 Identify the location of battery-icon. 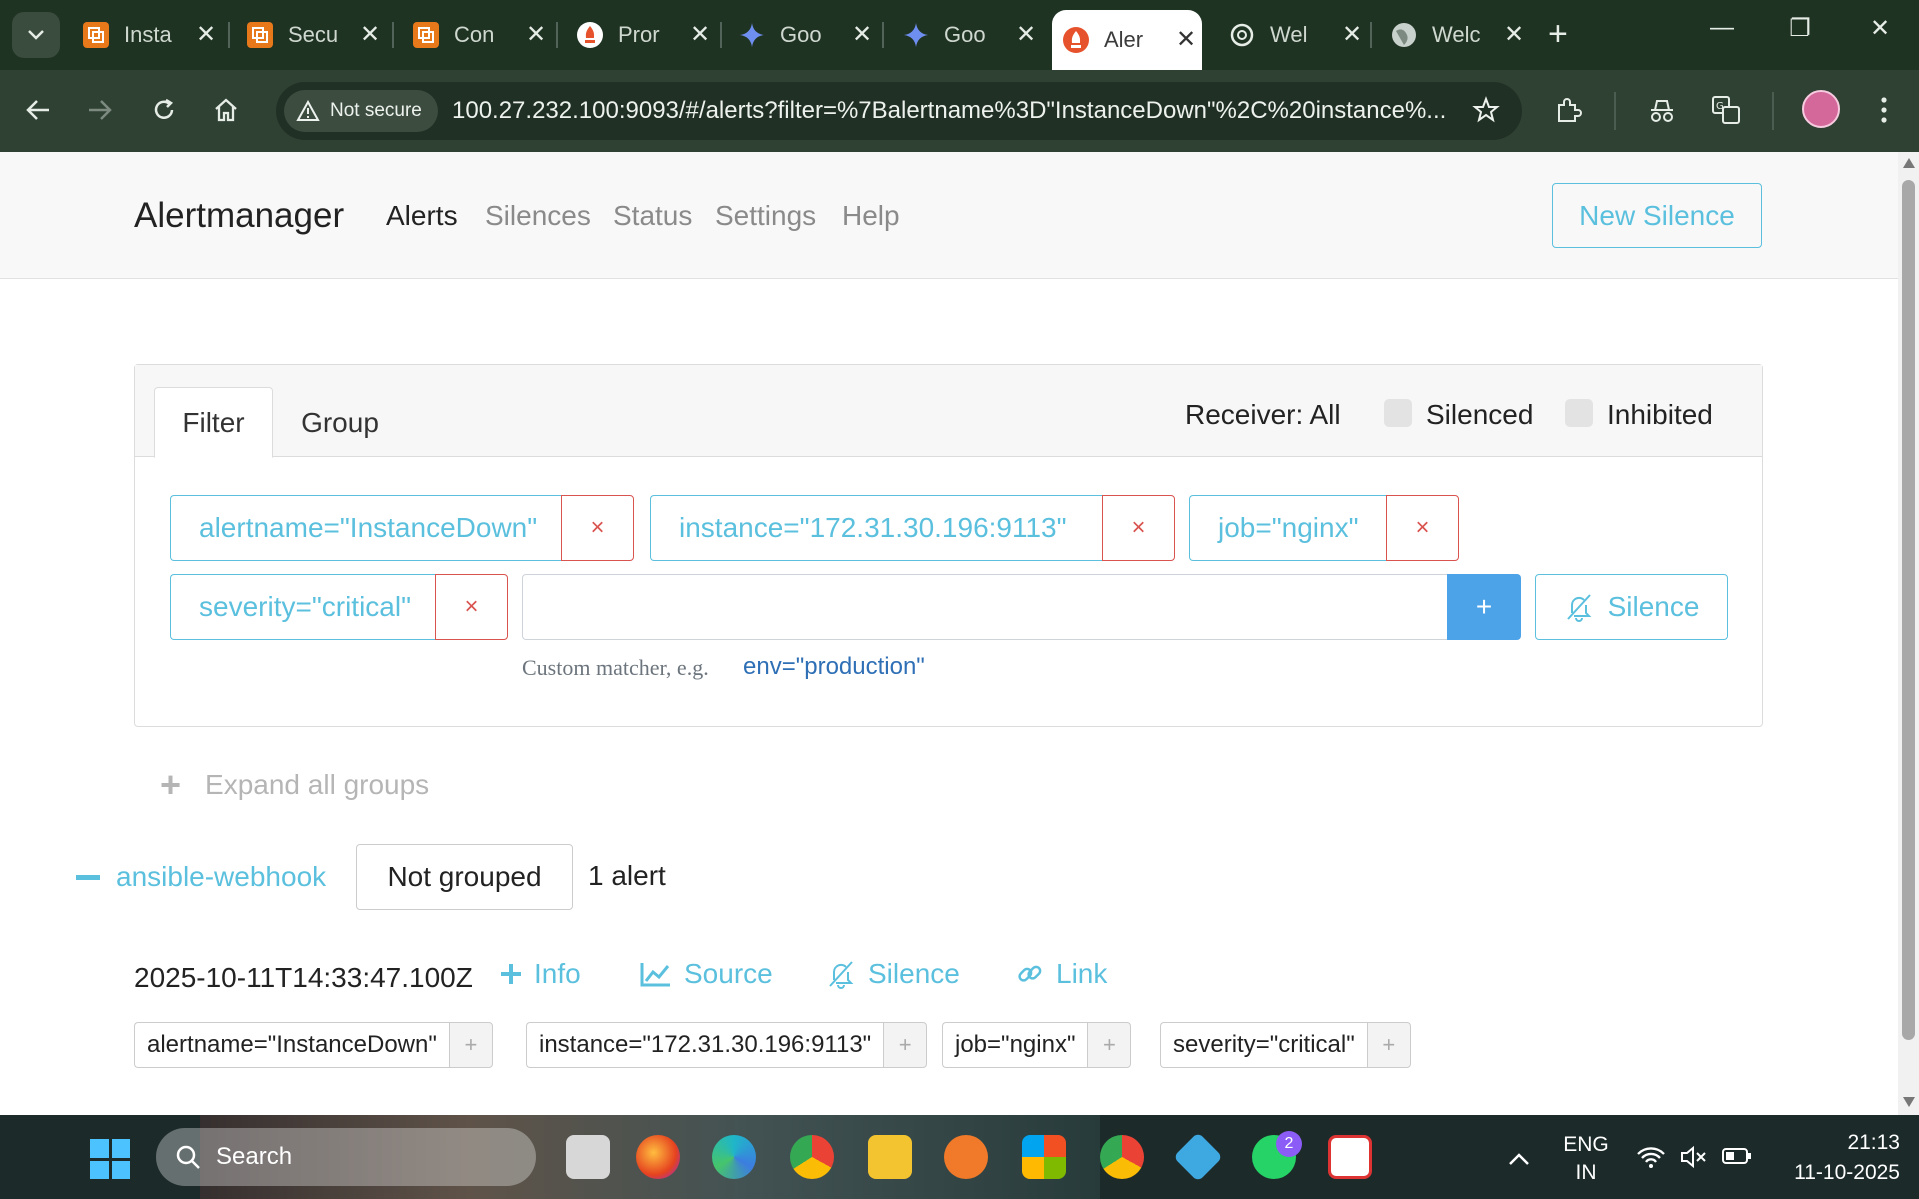
(1737, 1159).